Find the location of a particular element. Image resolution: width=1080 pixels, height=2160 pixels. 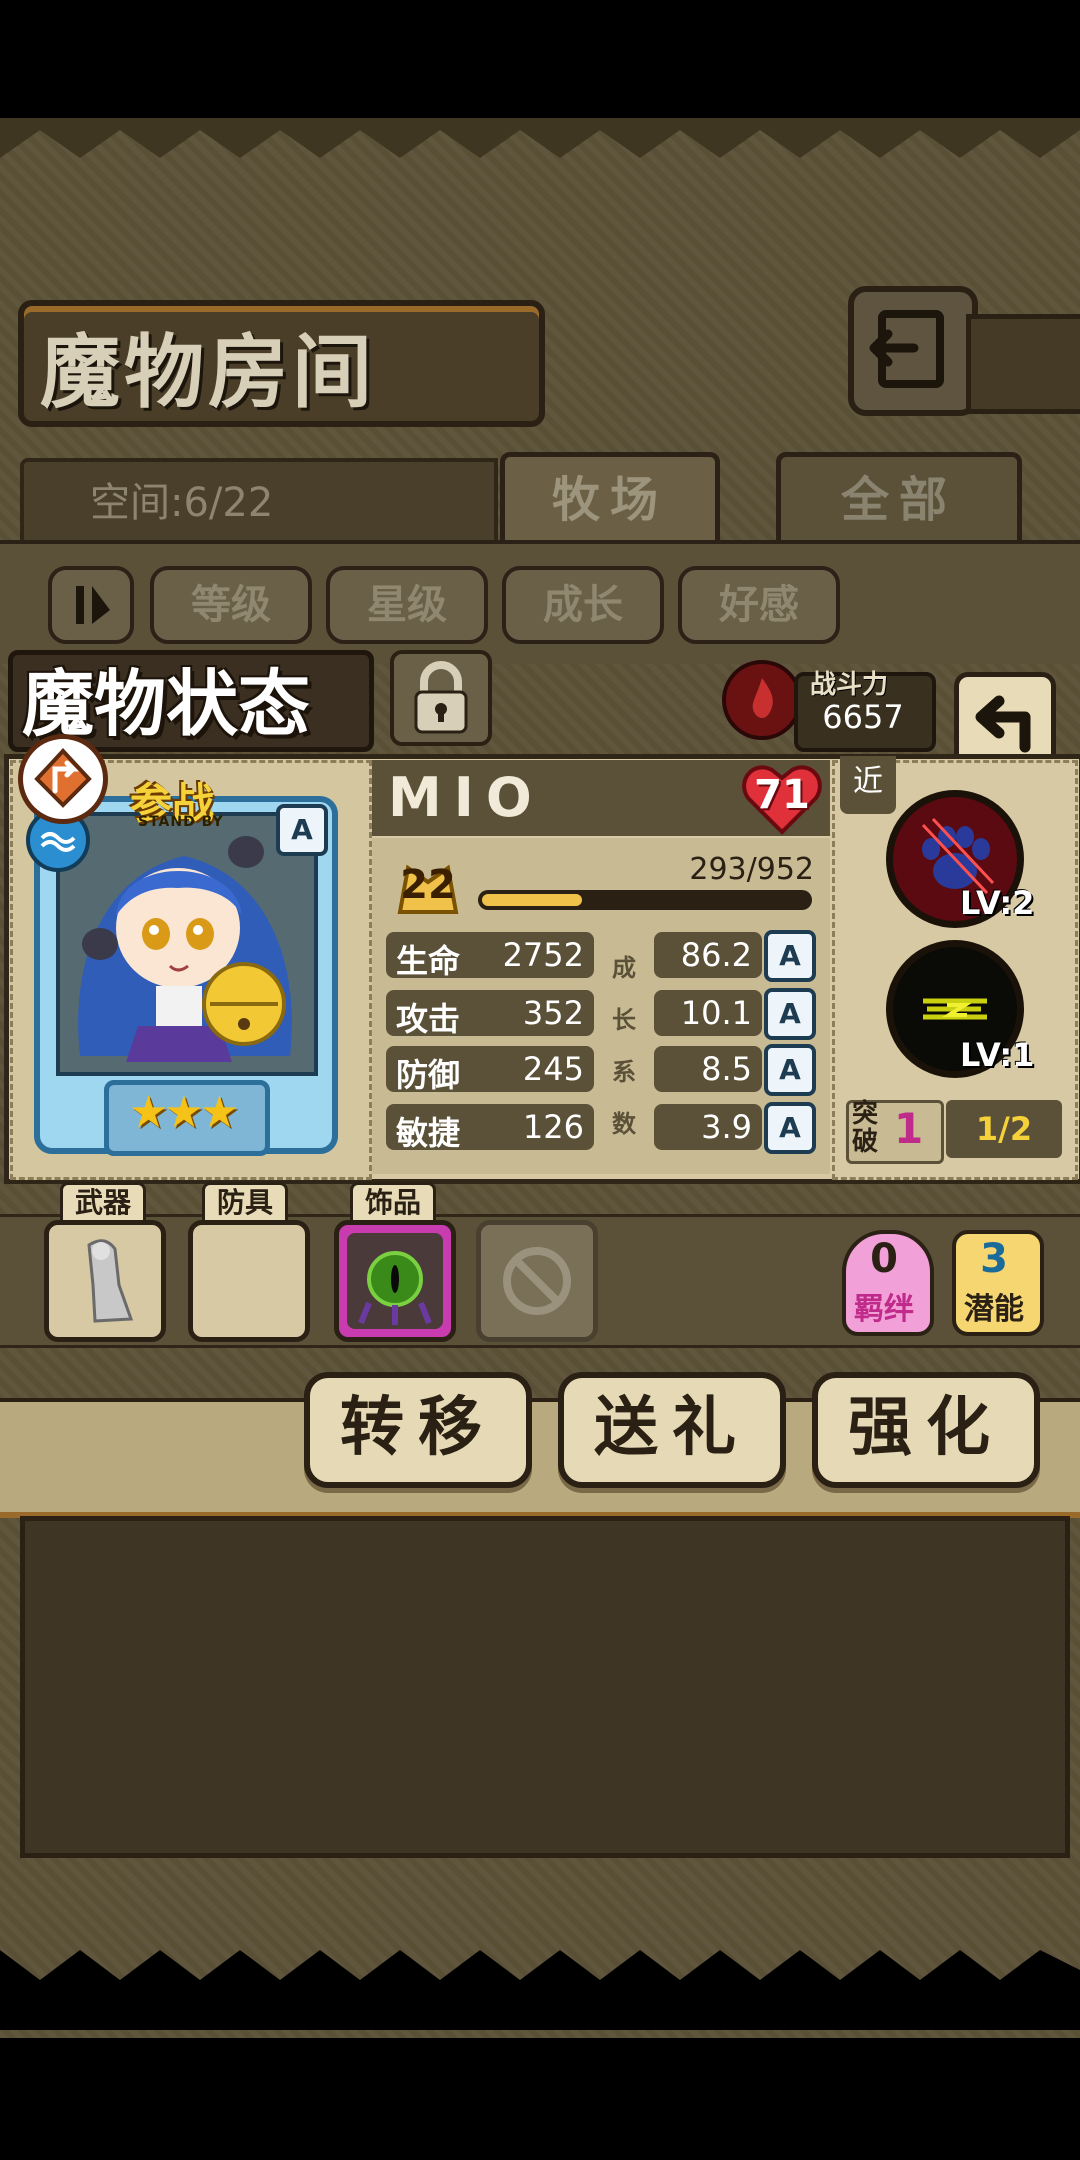

growth-value: 3.9 is located at coordinates (726, 1127).